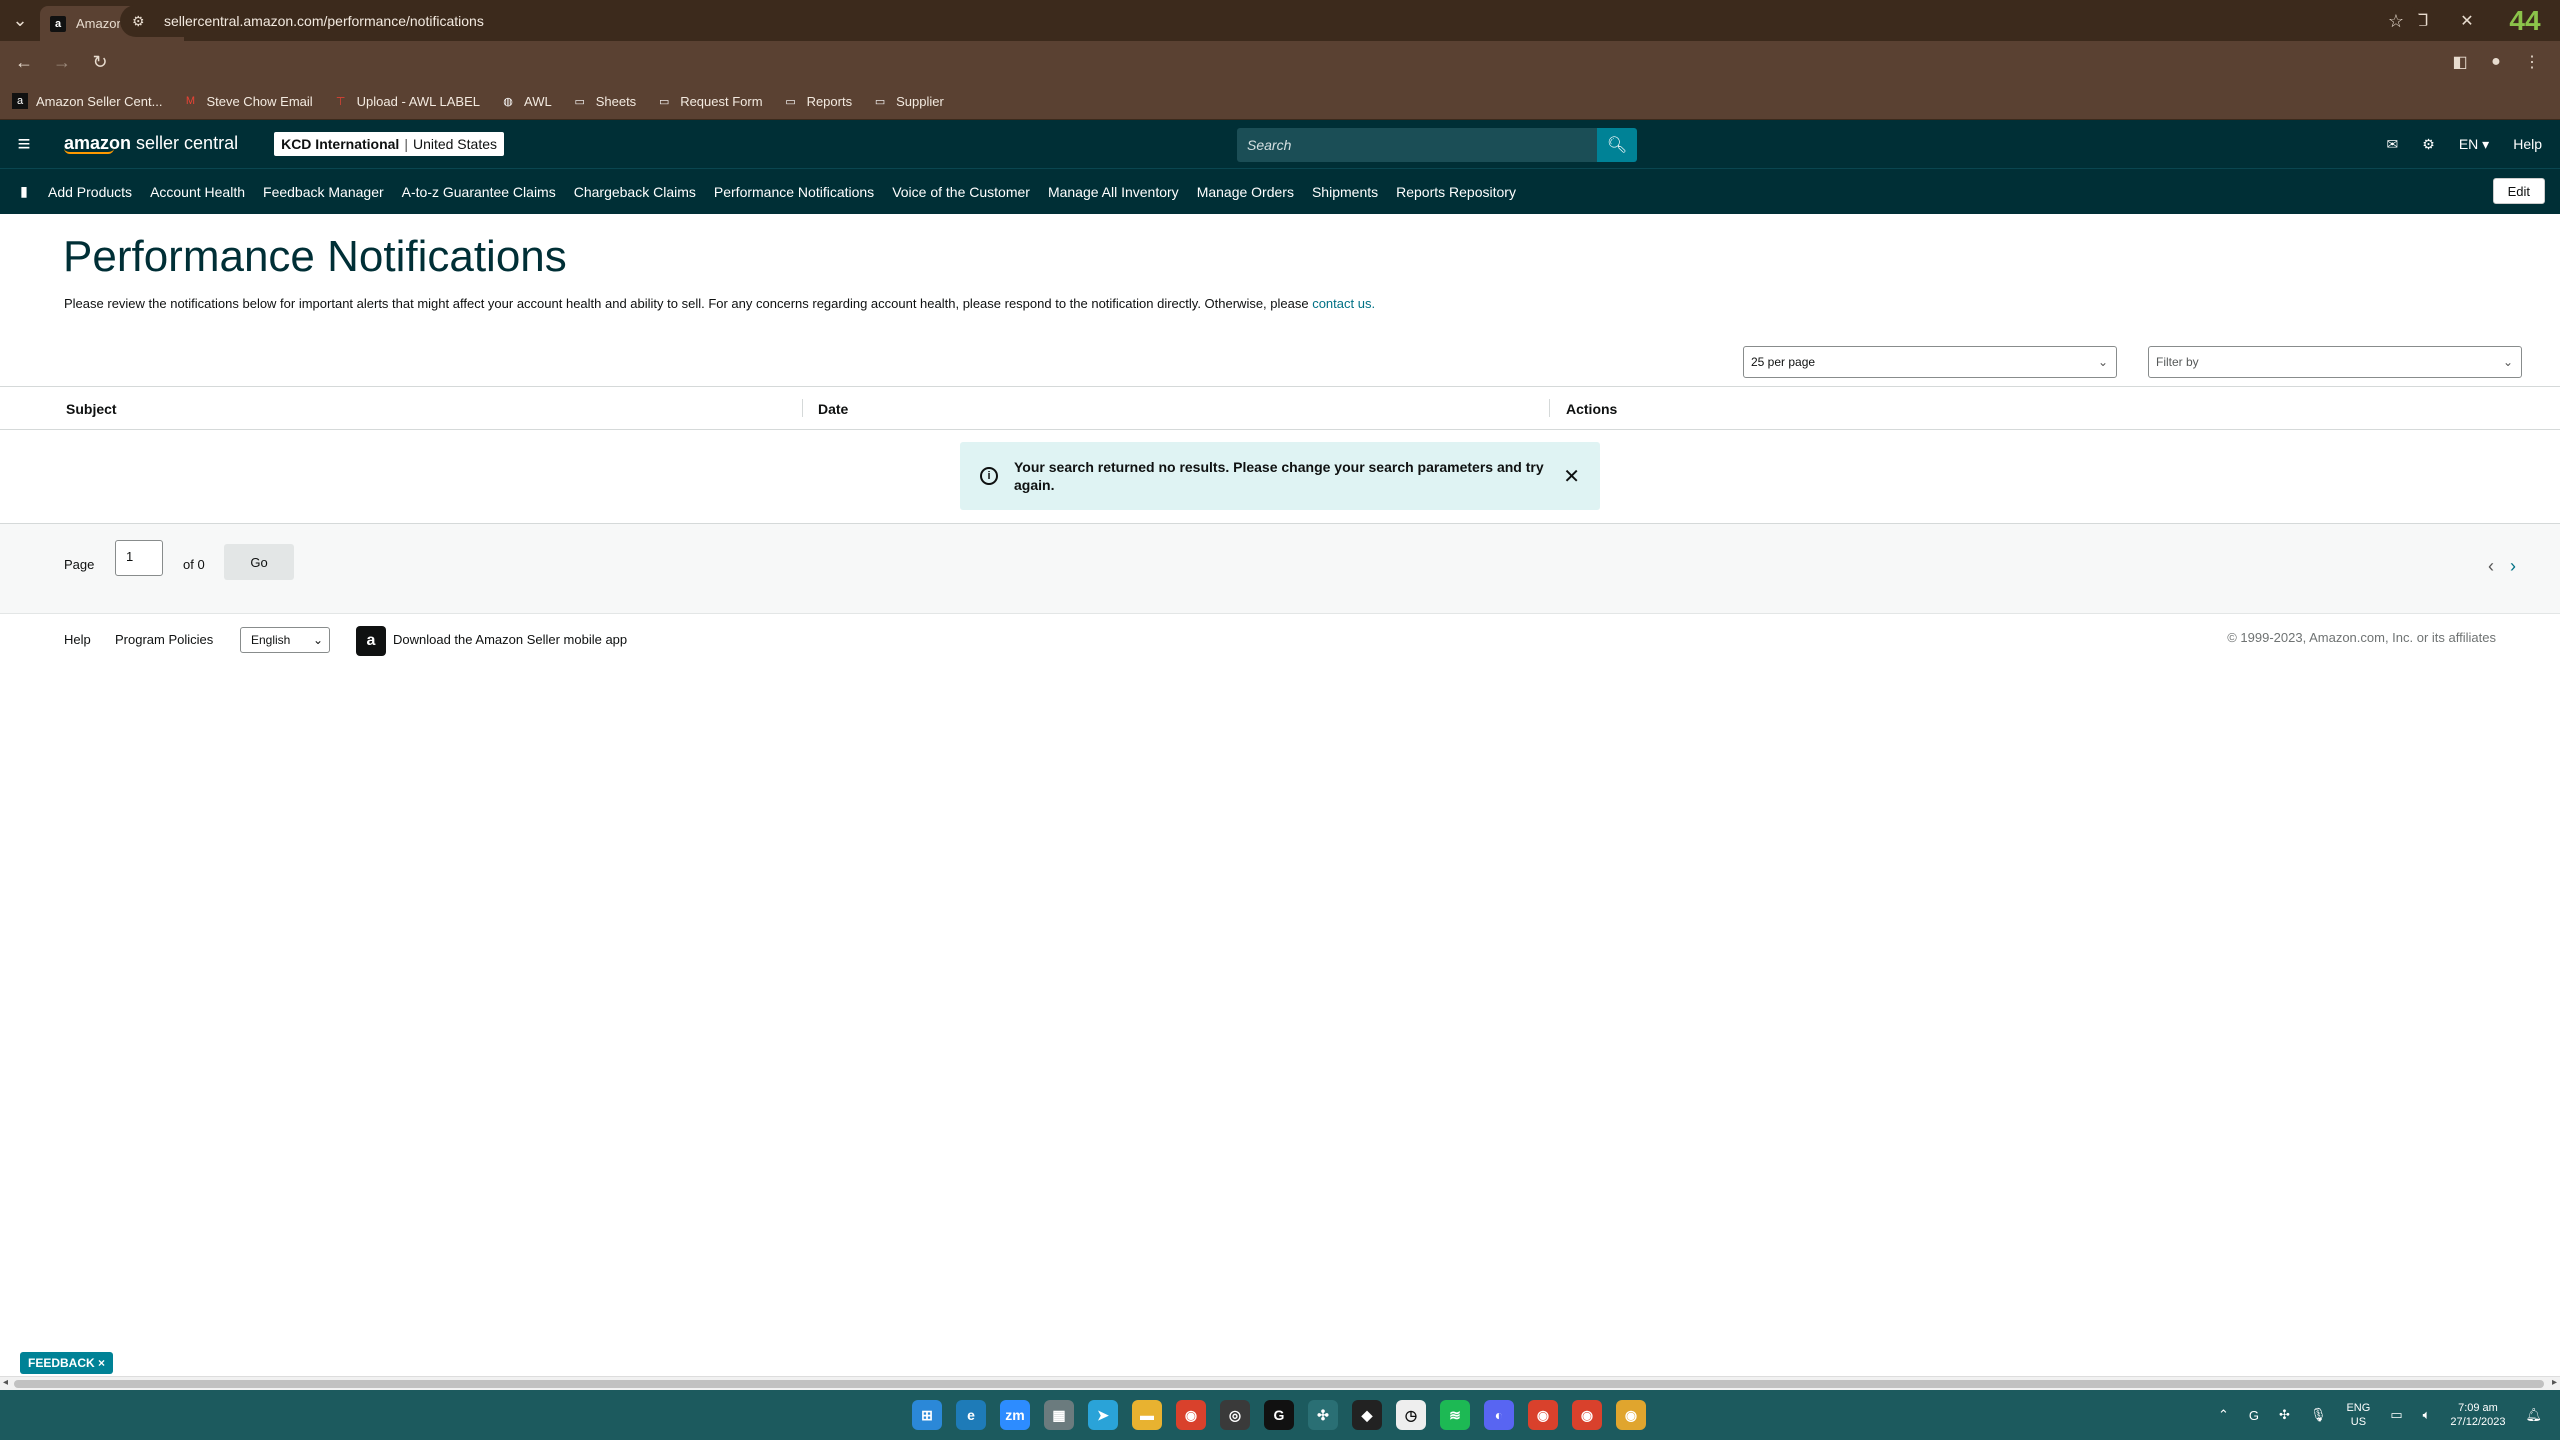  Describe the element at coordinates (971, 1415) in the screenshot. I see `edge-icon: e` at that location.